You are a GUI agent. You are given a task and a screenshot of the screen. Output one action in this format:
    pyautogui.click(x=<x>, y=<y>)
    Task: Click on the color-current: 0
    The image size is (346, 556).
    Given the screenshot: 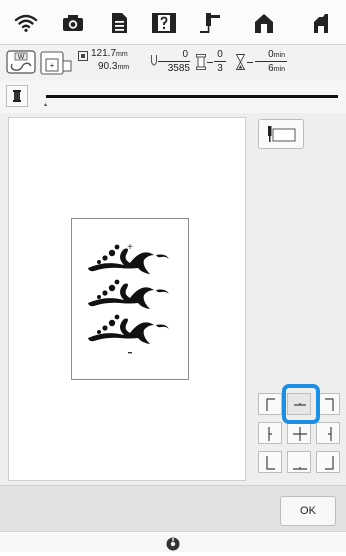 What is the action you would take?
    pyautogui.click(x=220, y=54)
    